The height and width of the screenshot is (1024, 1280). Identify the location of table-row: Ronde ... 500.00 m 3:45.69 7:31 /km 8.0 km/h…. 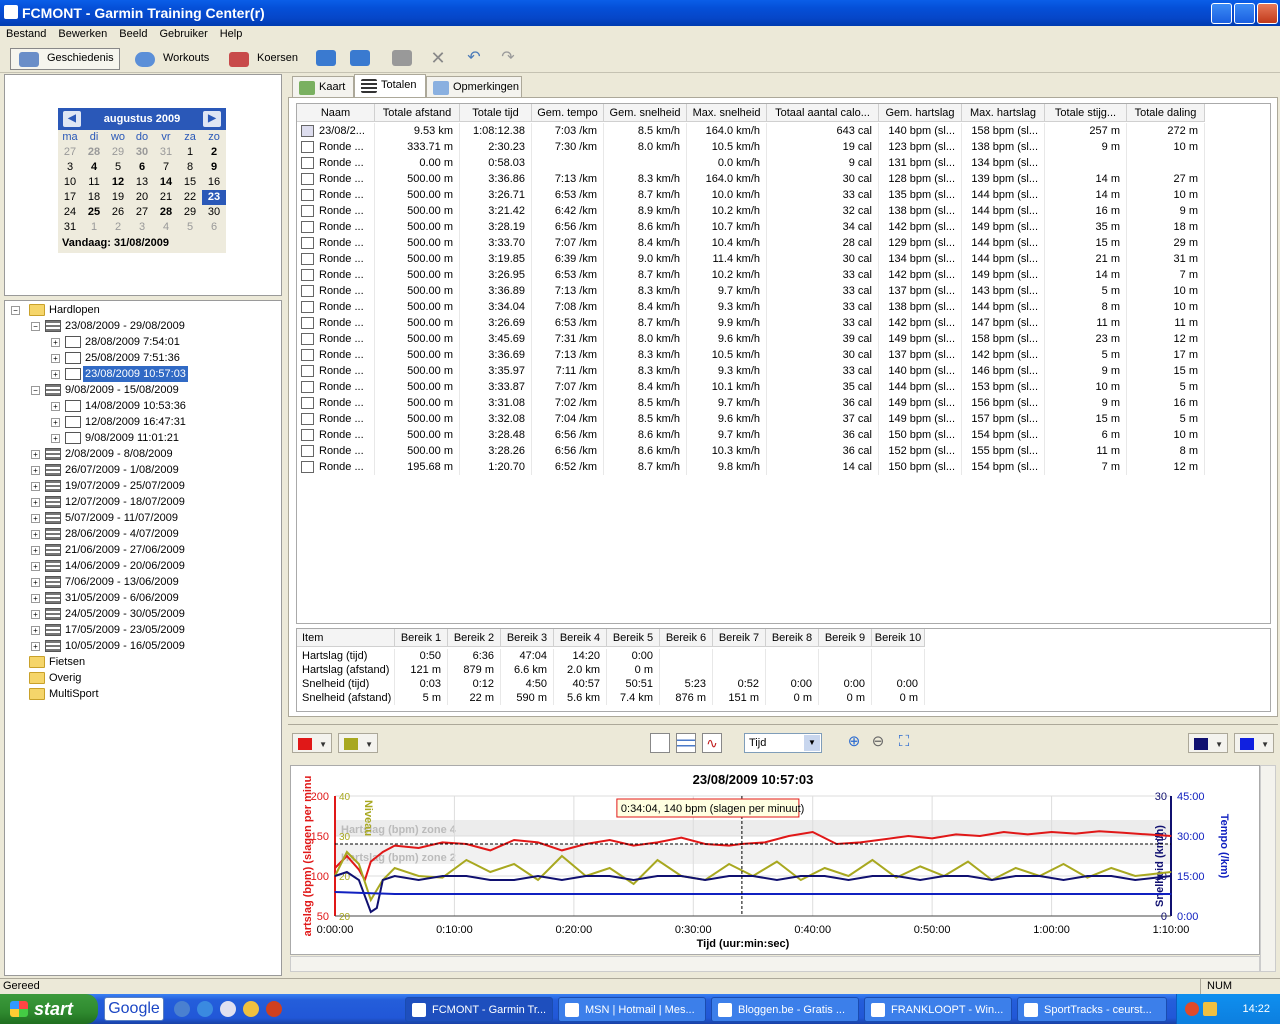
(753, 339).